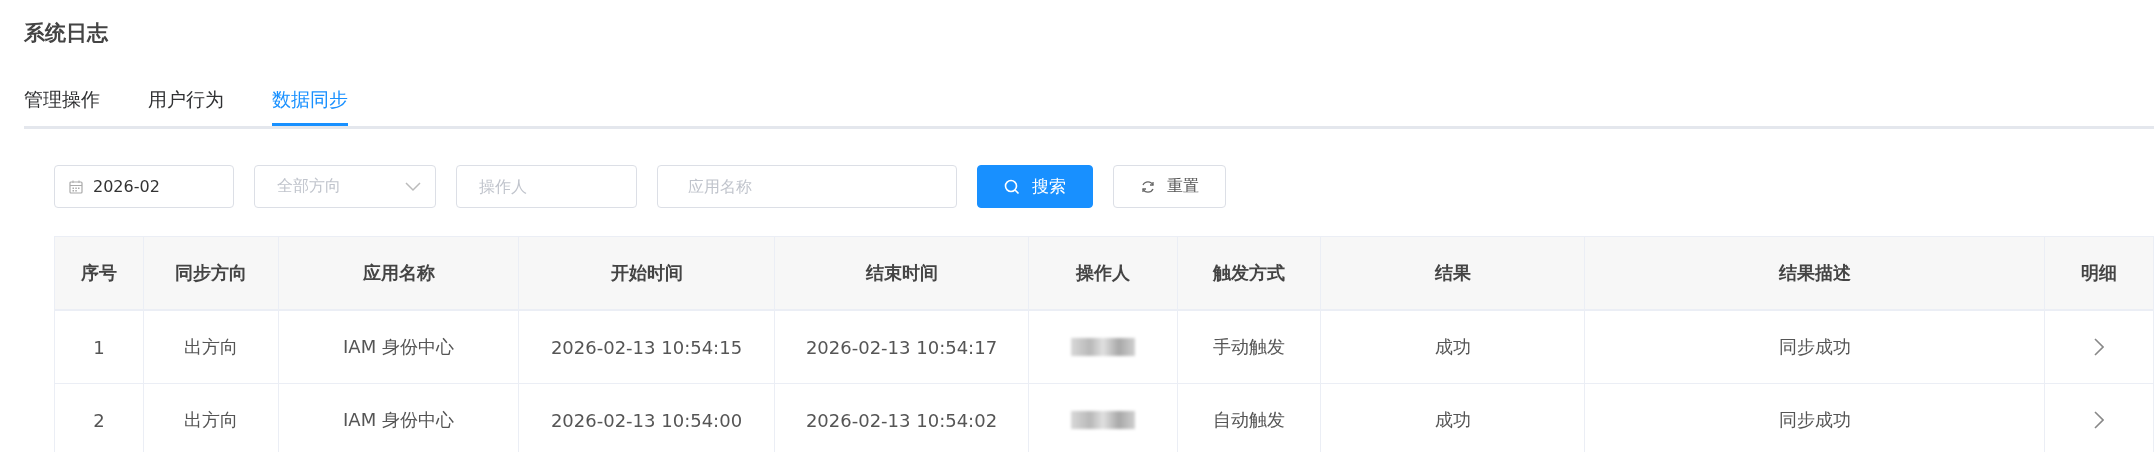 The height and width of the screenshot is (452, 2154). What do you see at coordinates (76, 186) in the screenshot?
I see `calendar-icon` at bounding box center [76, 186].